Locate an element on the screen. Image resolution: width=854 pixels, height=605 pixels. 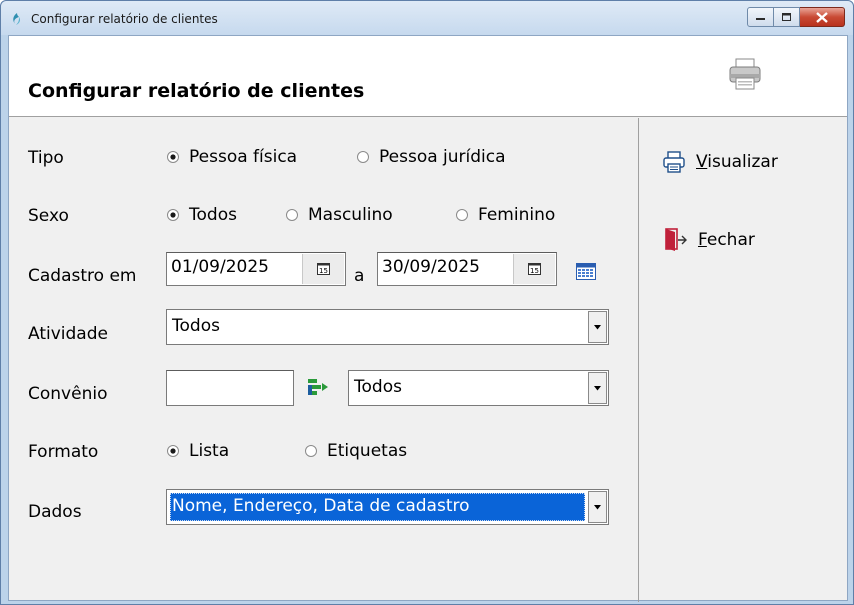
maximize-icon is located at coordinates (786, 16).